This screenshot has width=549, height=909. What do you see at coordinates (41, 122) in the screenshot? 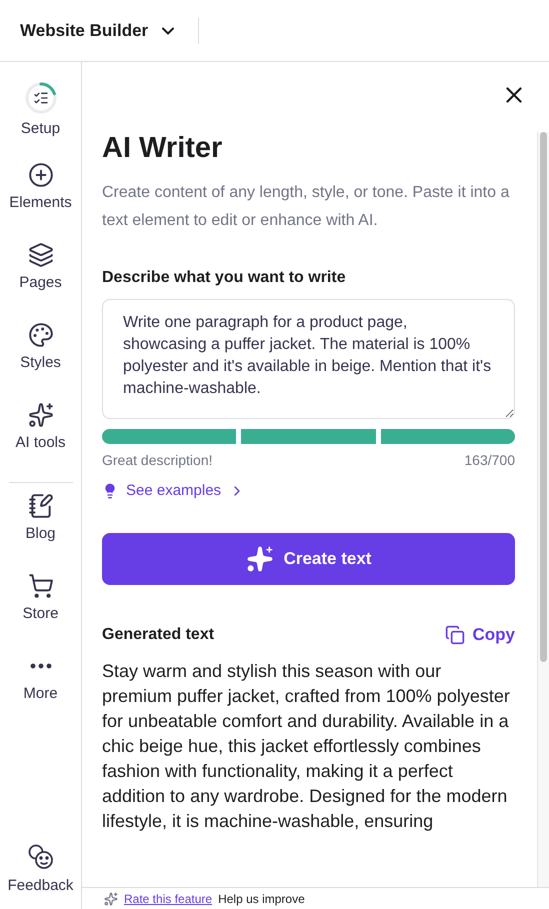
I see `sidebar-item: Setup` at bounding box center [41, 122].